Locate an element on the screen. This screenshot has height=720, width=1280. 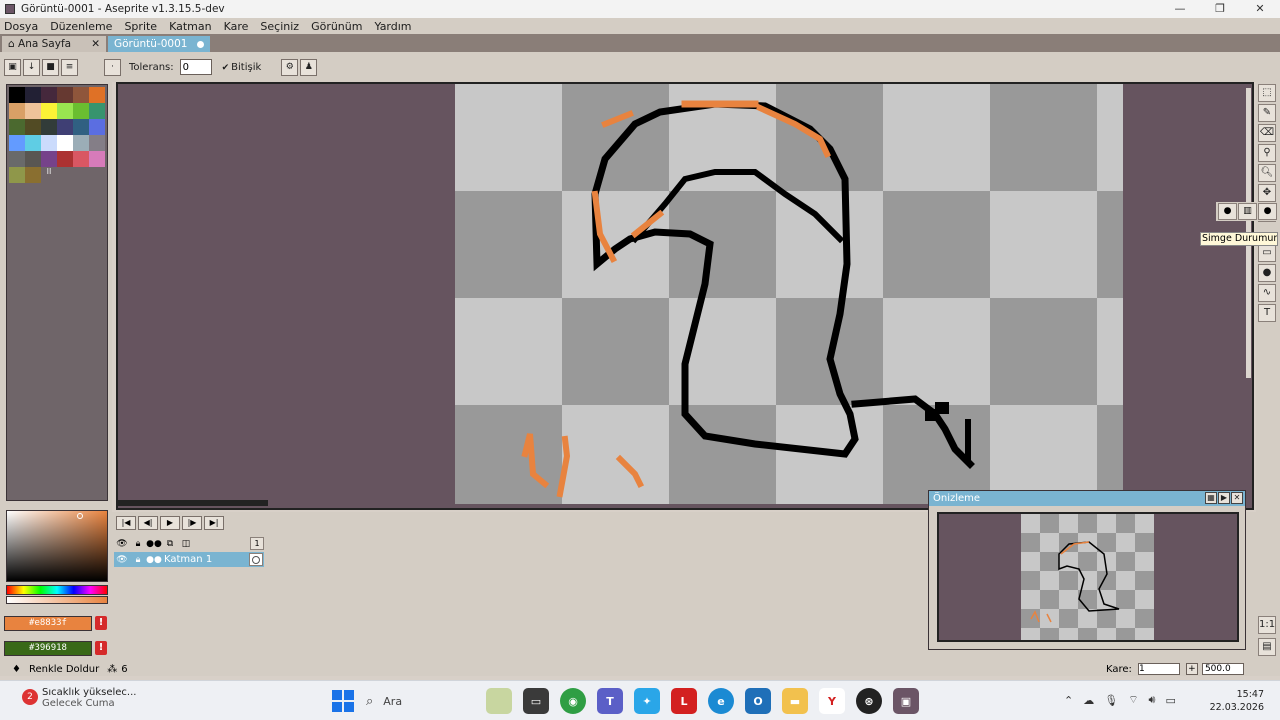
menu-seciniz: Seçiniz is located at coordinates (279, 26).